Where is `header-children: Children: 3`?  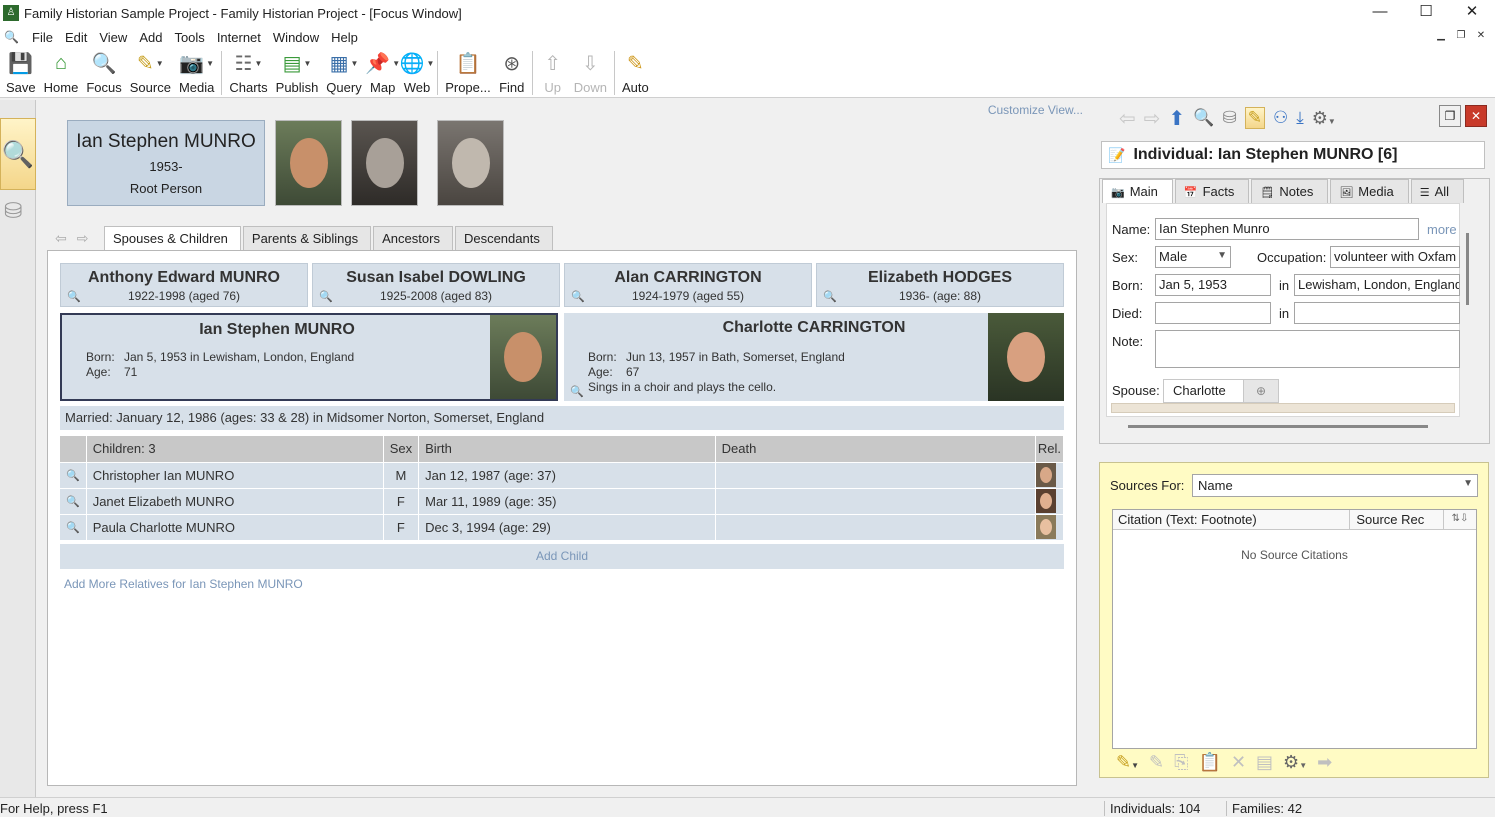
header-children: Children: 3 is located at coordinates (235, 449).